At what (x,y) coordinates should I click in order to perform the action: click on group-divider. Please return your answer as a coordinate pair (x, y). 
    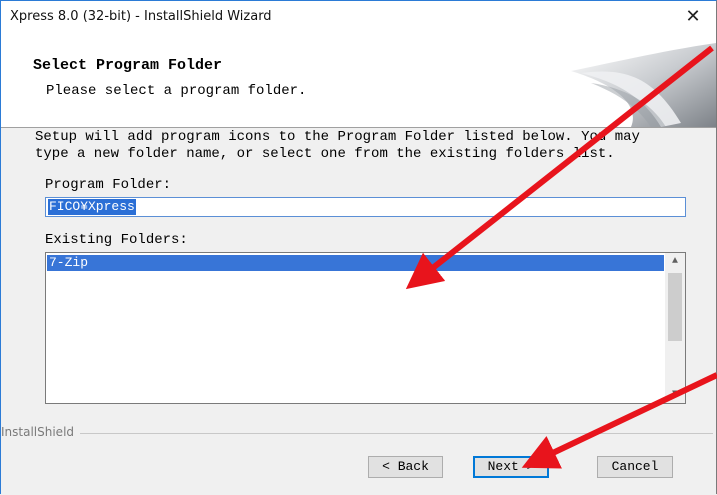
    Looking at the image, I should click on (357, 433).